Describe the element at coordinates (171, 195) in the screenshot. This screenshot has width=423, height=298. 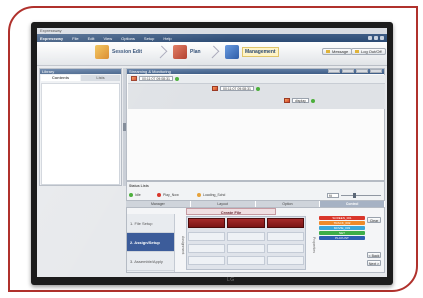
I see `legend-label: Play_Now` at that location.